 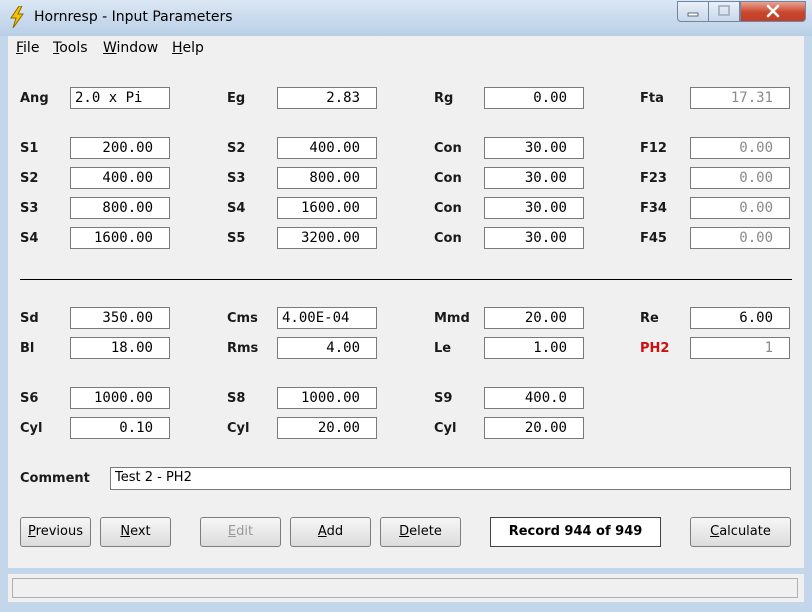 What do you see at coordinates (649, 318) in the screenshot?
I see `re-label: Re` at bounding box center [649, 318].